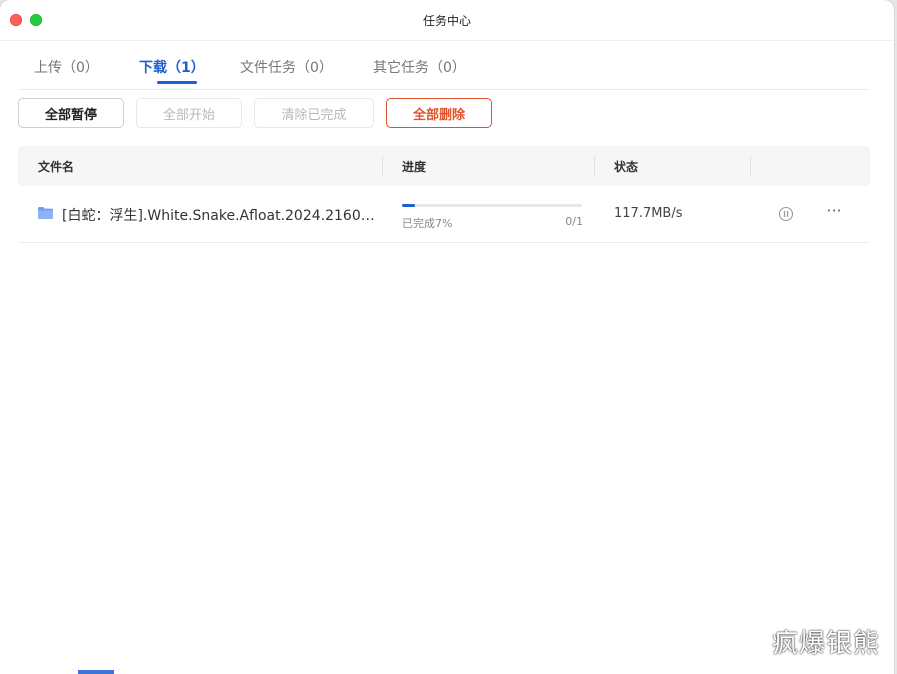 This screenshot has height=674, width=897. Describe the element at coordinates (45, 213) in the screenshot. I see `folder-icon` at that location.